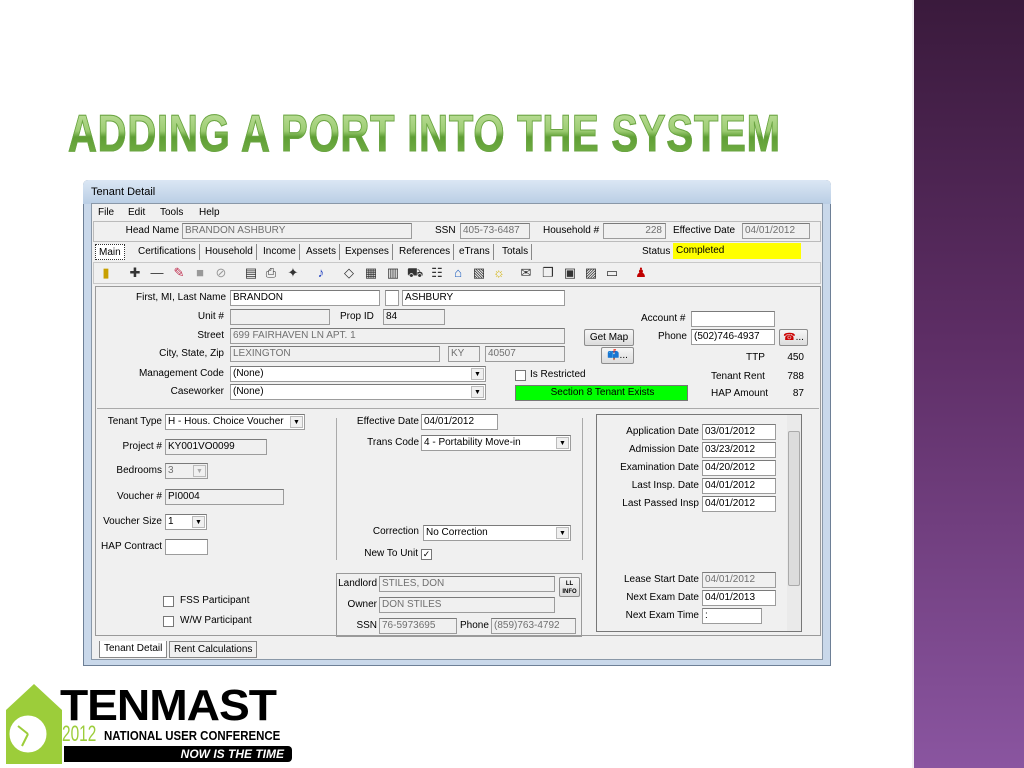  What do you see at coordinates (612, 273) in the screenshot?
I see `book-icon: ▭` at bounding box center [612, 273].